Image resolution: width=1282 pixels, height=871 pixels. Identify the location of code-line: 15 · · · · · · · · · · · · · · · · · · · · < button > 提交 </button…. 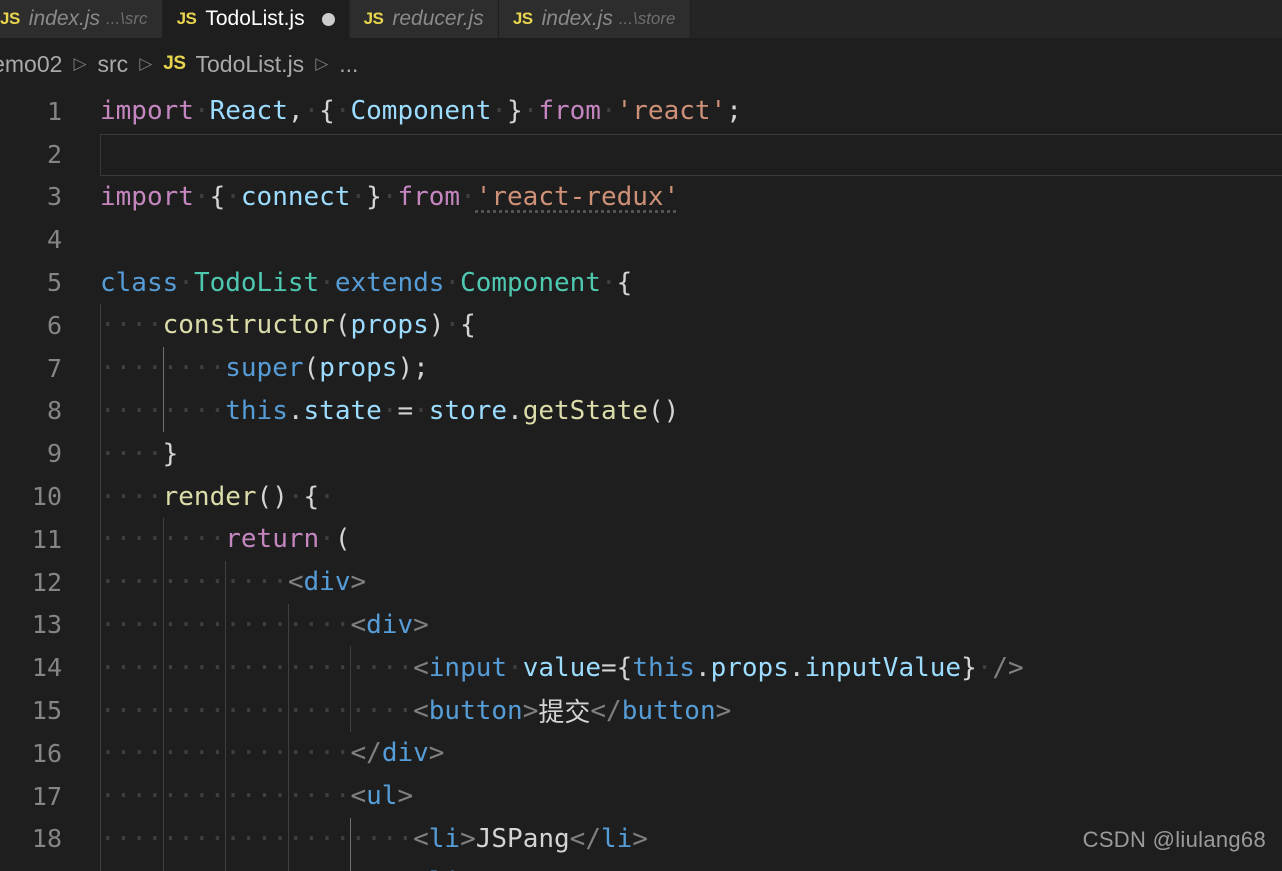
(641, 710).